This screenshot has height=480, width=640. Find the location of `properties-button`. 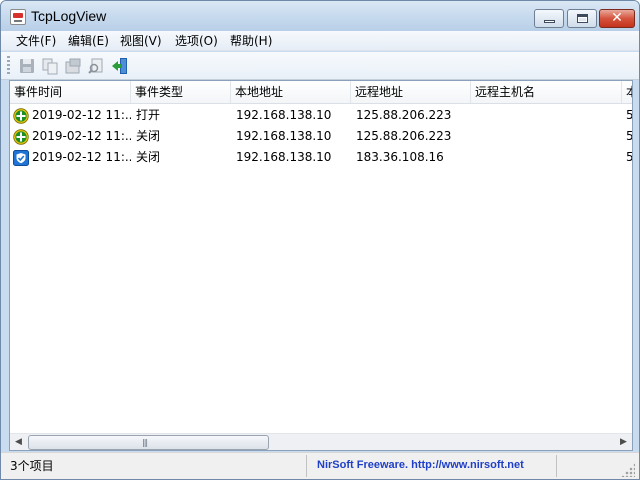

properties-button is located at coordinates (73, 66).